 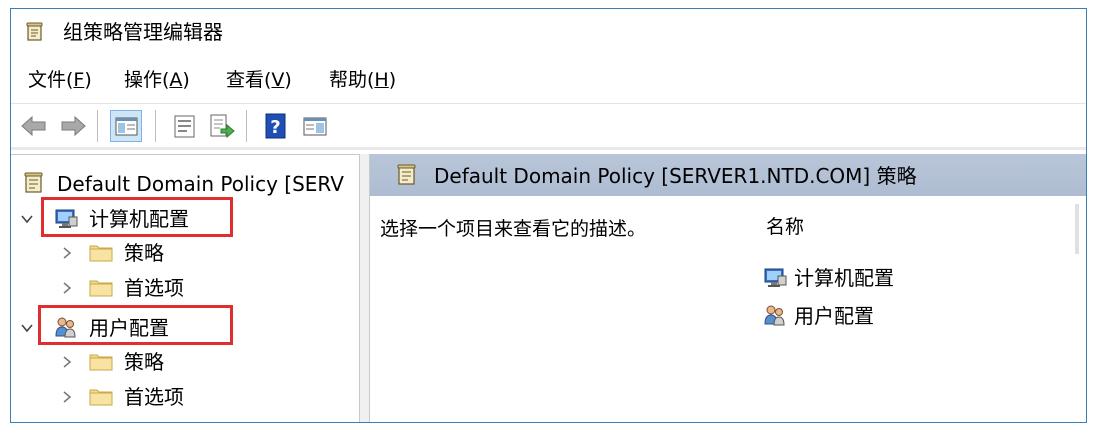 What do you see at coordinates (278, 80) in the screenshot?
I see `menu-view-accelerator: V` at bounding box center [278, 80].